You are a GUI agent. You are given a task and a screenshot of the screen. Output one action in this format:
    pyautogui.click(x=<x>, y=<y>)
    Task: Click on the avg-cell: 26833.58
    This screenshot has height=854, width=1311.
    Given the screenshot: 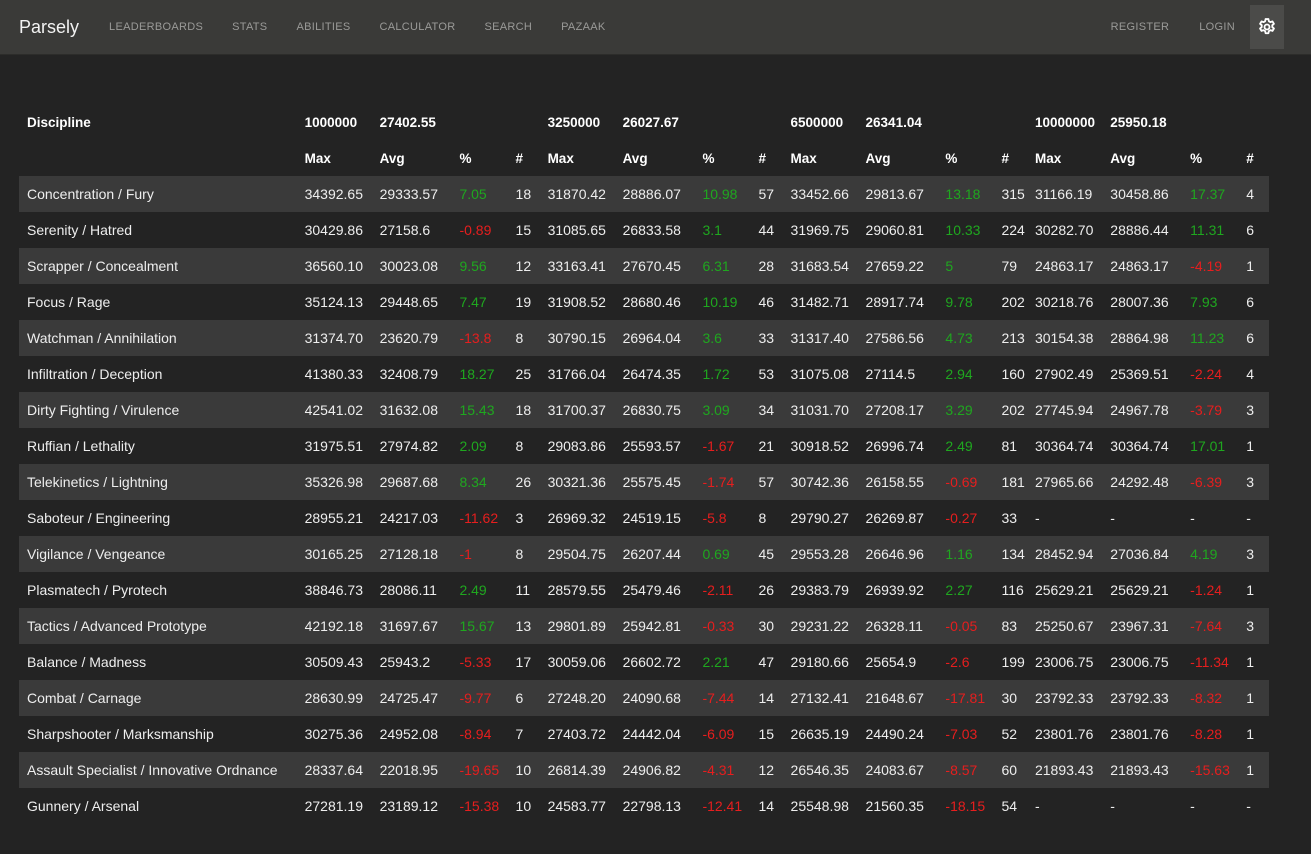 What is the action you would take?
    pyautogui.click(x=651, y=230)
    